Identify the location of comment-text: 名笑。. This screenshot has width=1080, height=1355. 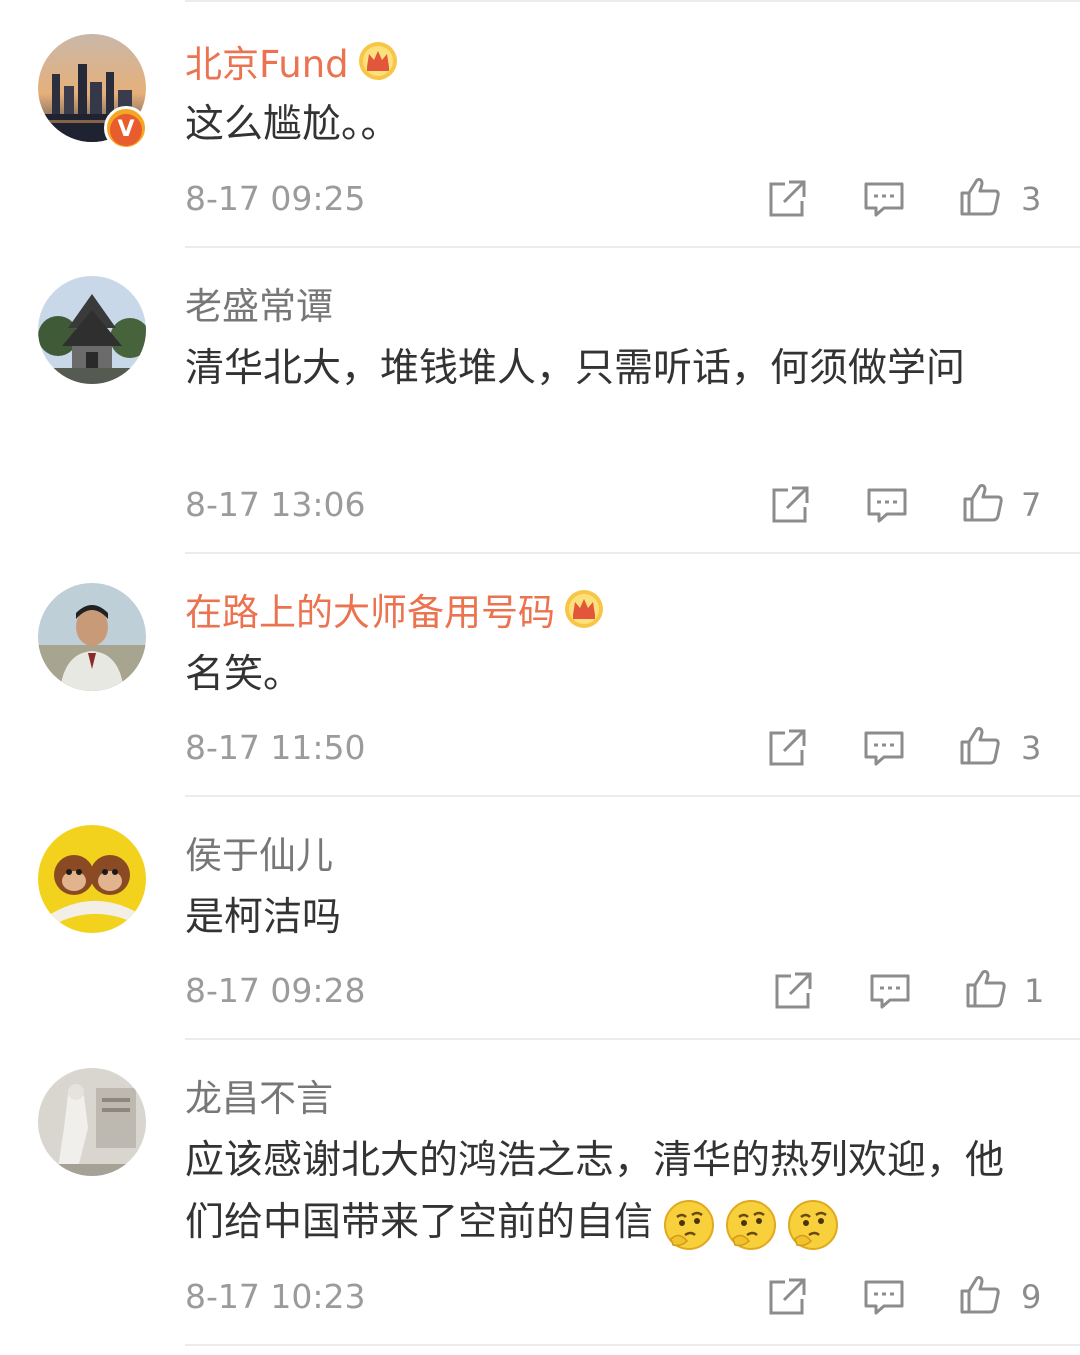
(244, 674).